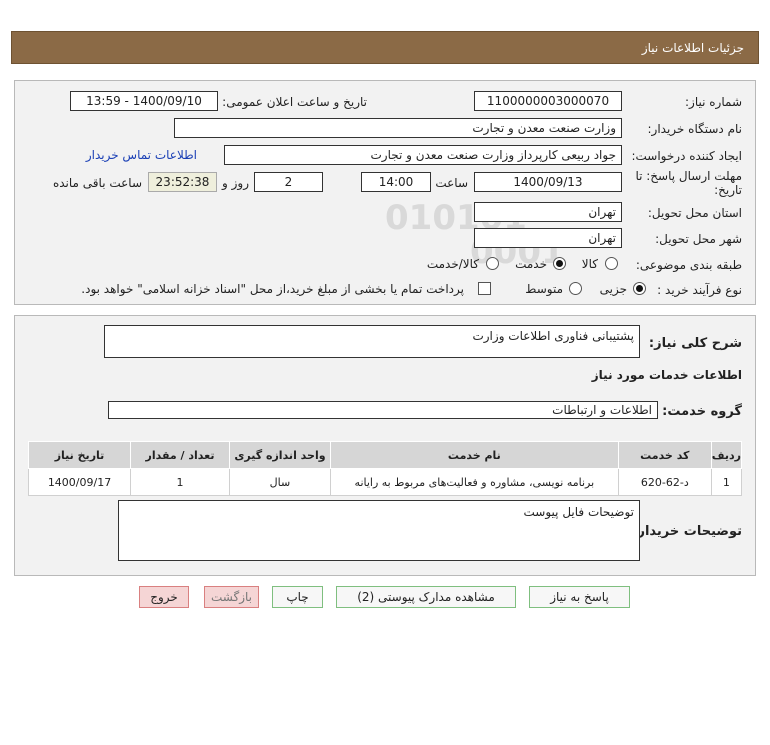 The width and height of the screenshot is (770, 745). What do you see at coordinates (144, 101) in the screenshot?
I see `announce-datetime-field: 1400/09/10 - 13:59` at bounding box center [144, 101].